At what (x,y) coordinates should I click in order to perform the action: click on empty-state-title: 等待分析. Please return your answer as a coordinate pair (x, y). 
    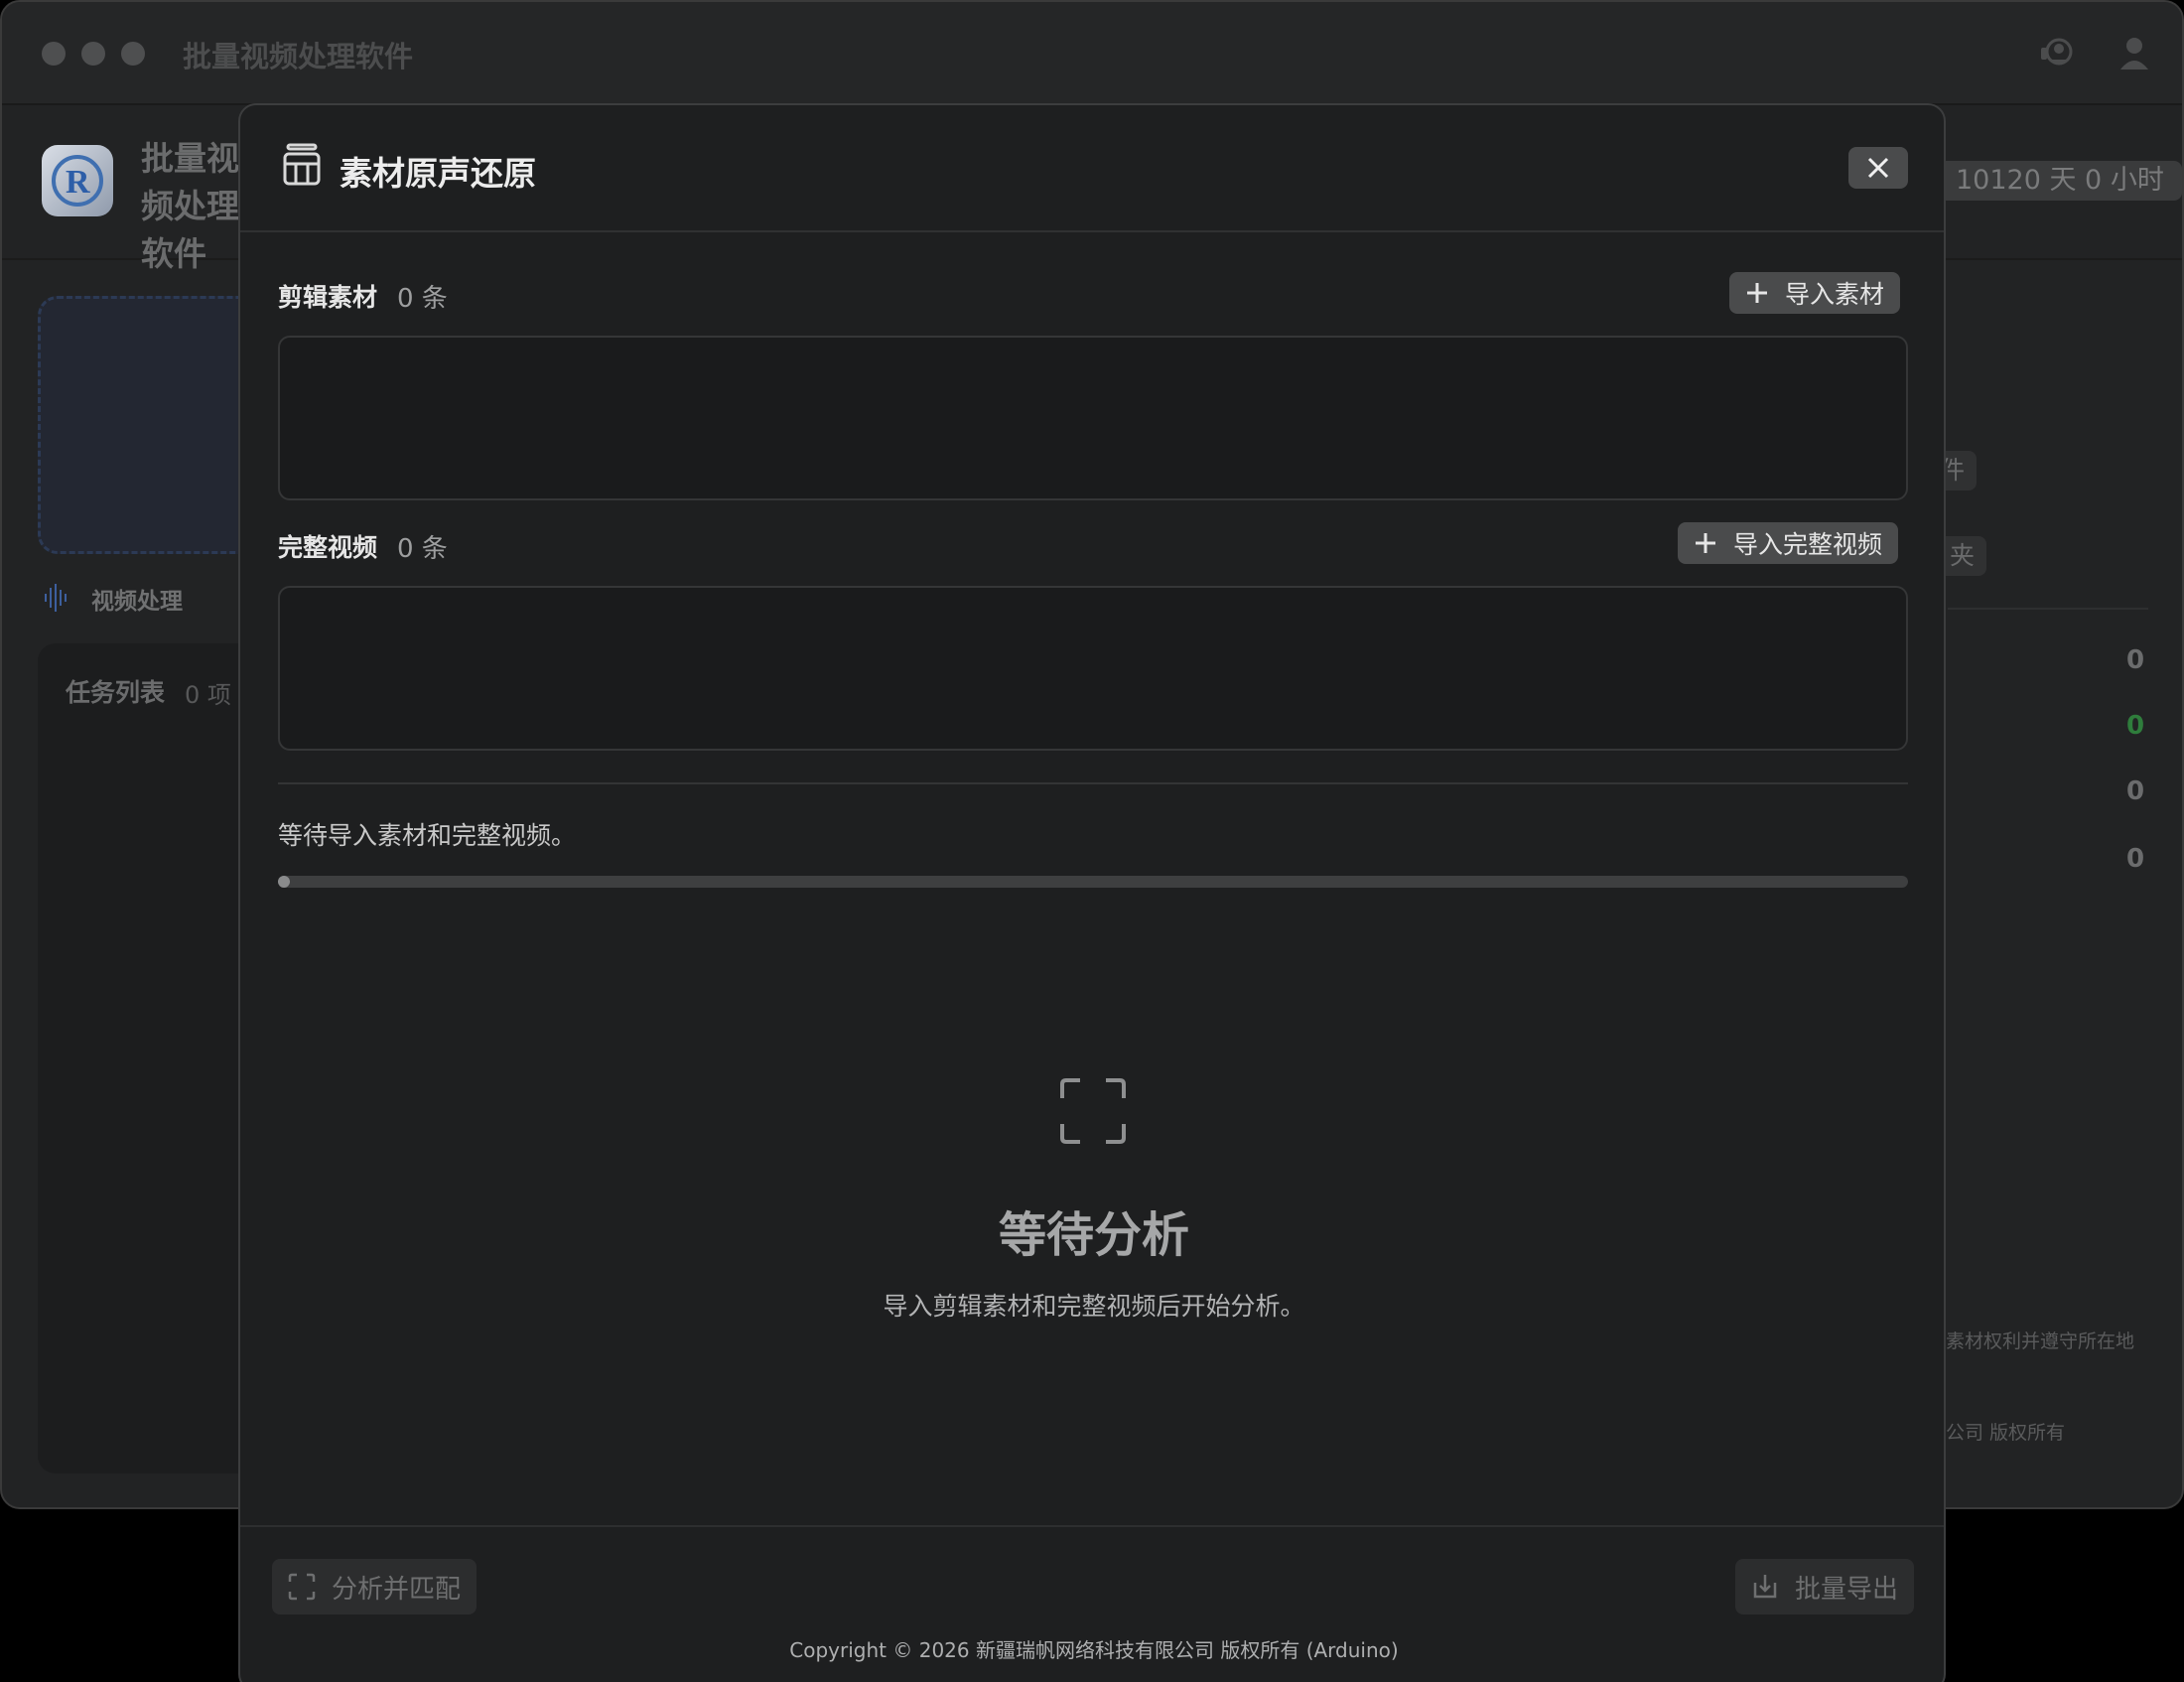
    Looking at the image, I should click on (1093, 1235).